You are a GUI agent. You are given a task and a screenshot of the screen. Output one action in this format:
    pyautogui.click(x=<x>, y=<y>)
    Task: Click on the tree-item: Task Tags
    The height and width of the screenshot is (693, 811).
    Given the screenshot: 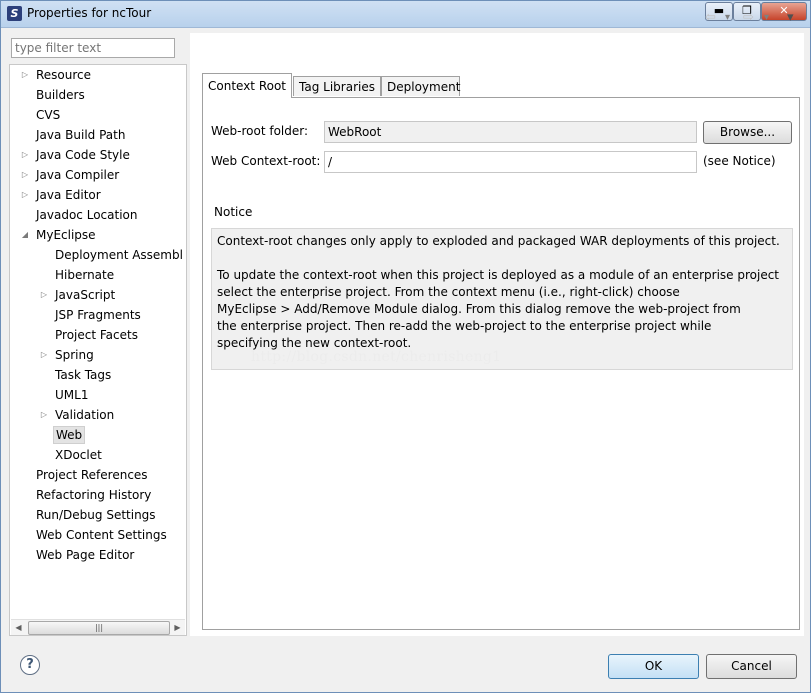 What is the action you would take?
    pyautogui.click(x=98, y=375)
    